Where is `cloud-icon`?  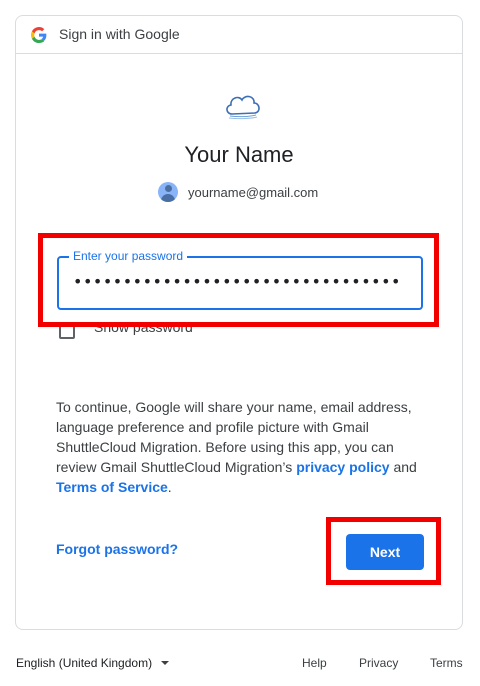 cloud-icon is located at coordinates (243, 107).